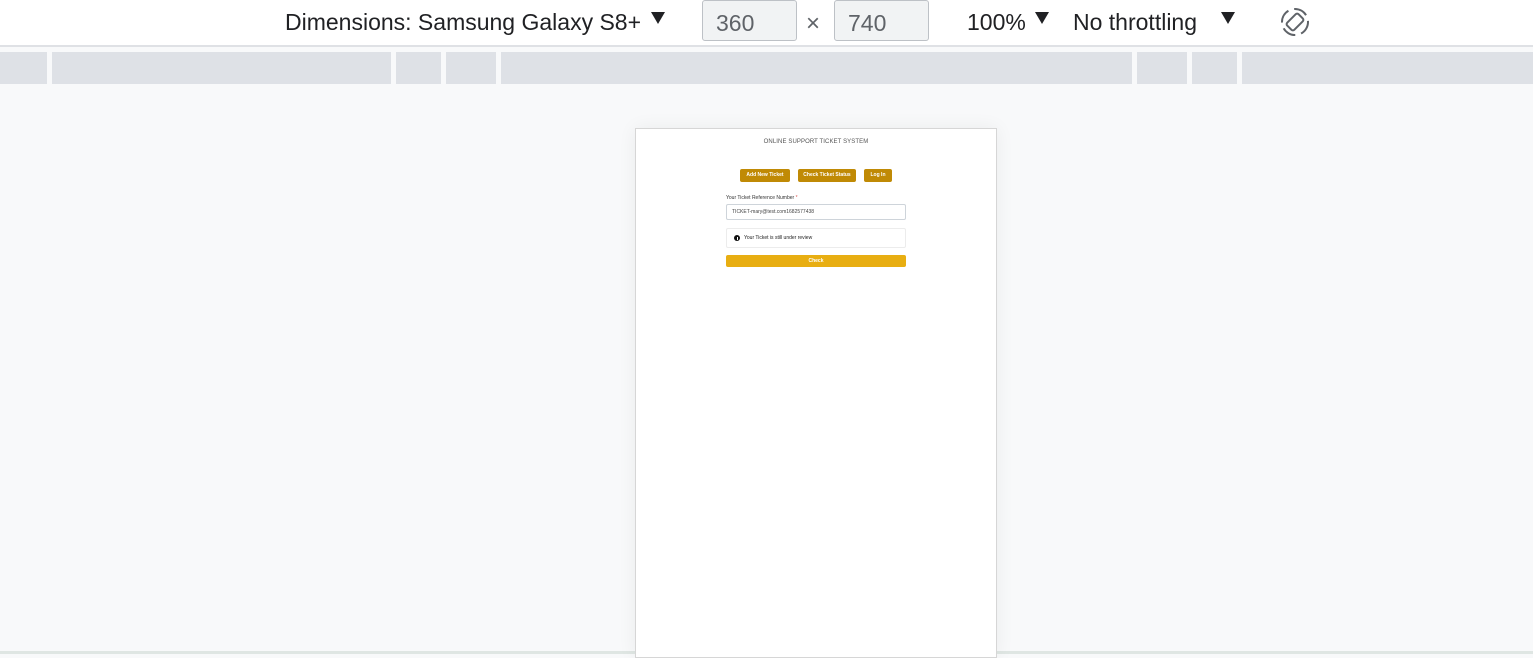 The width and height of the screenshot is (1533, 658). Describe the element at coordinates (816, 238) in the screenshot. I see `status-alert: Your Ticket is still under review` at that location.